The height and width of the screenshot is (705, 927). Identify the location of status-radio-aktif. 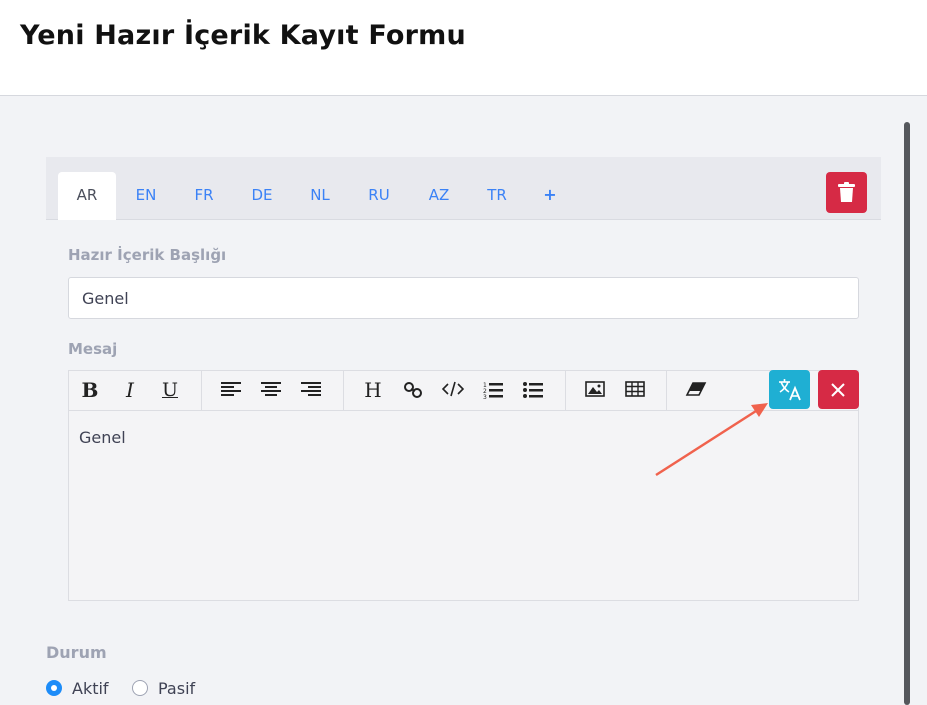
(54, 688).